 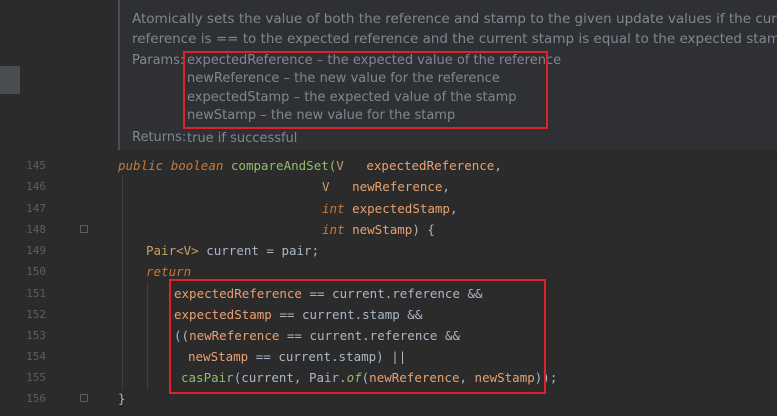 I want to click on scrollbar-marker, so click(x=10, y=80).